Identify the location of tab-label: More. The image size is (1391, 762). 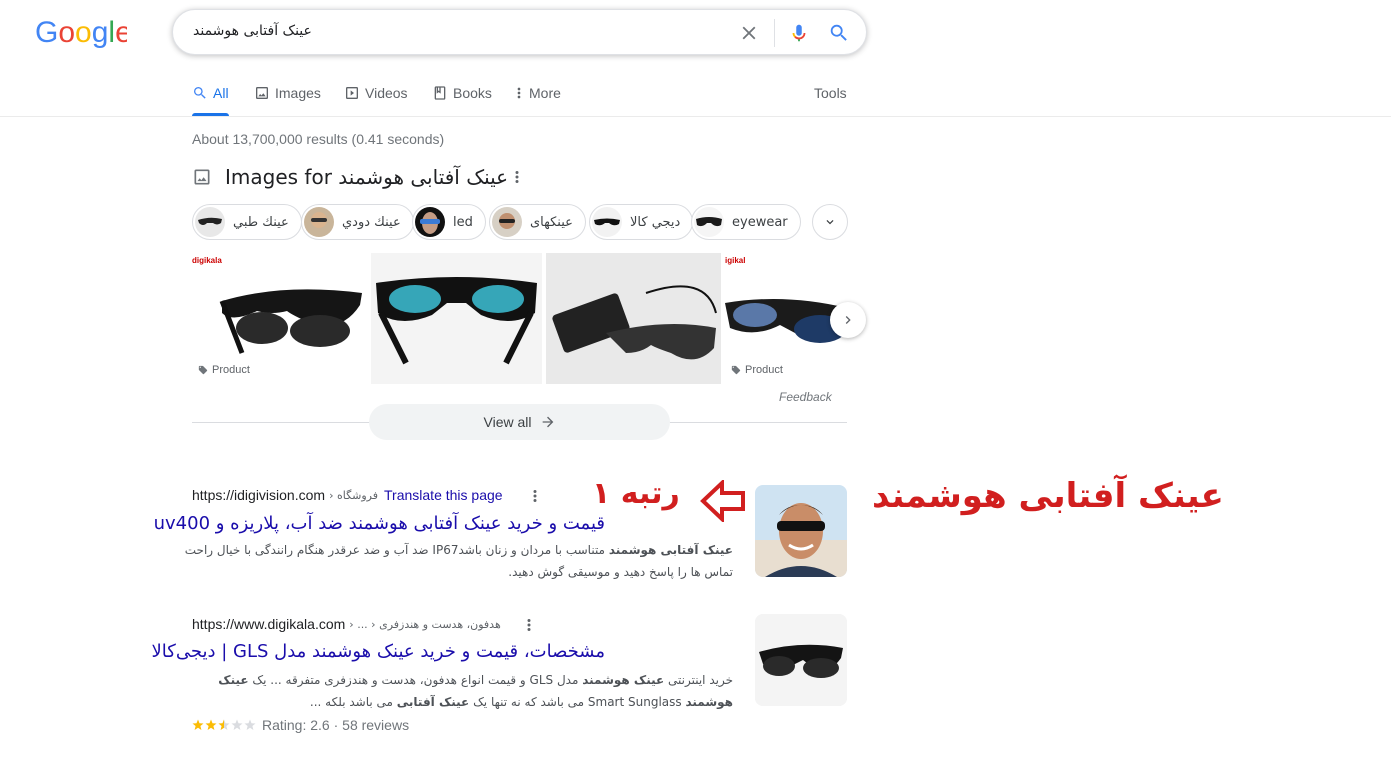
(545, 93).